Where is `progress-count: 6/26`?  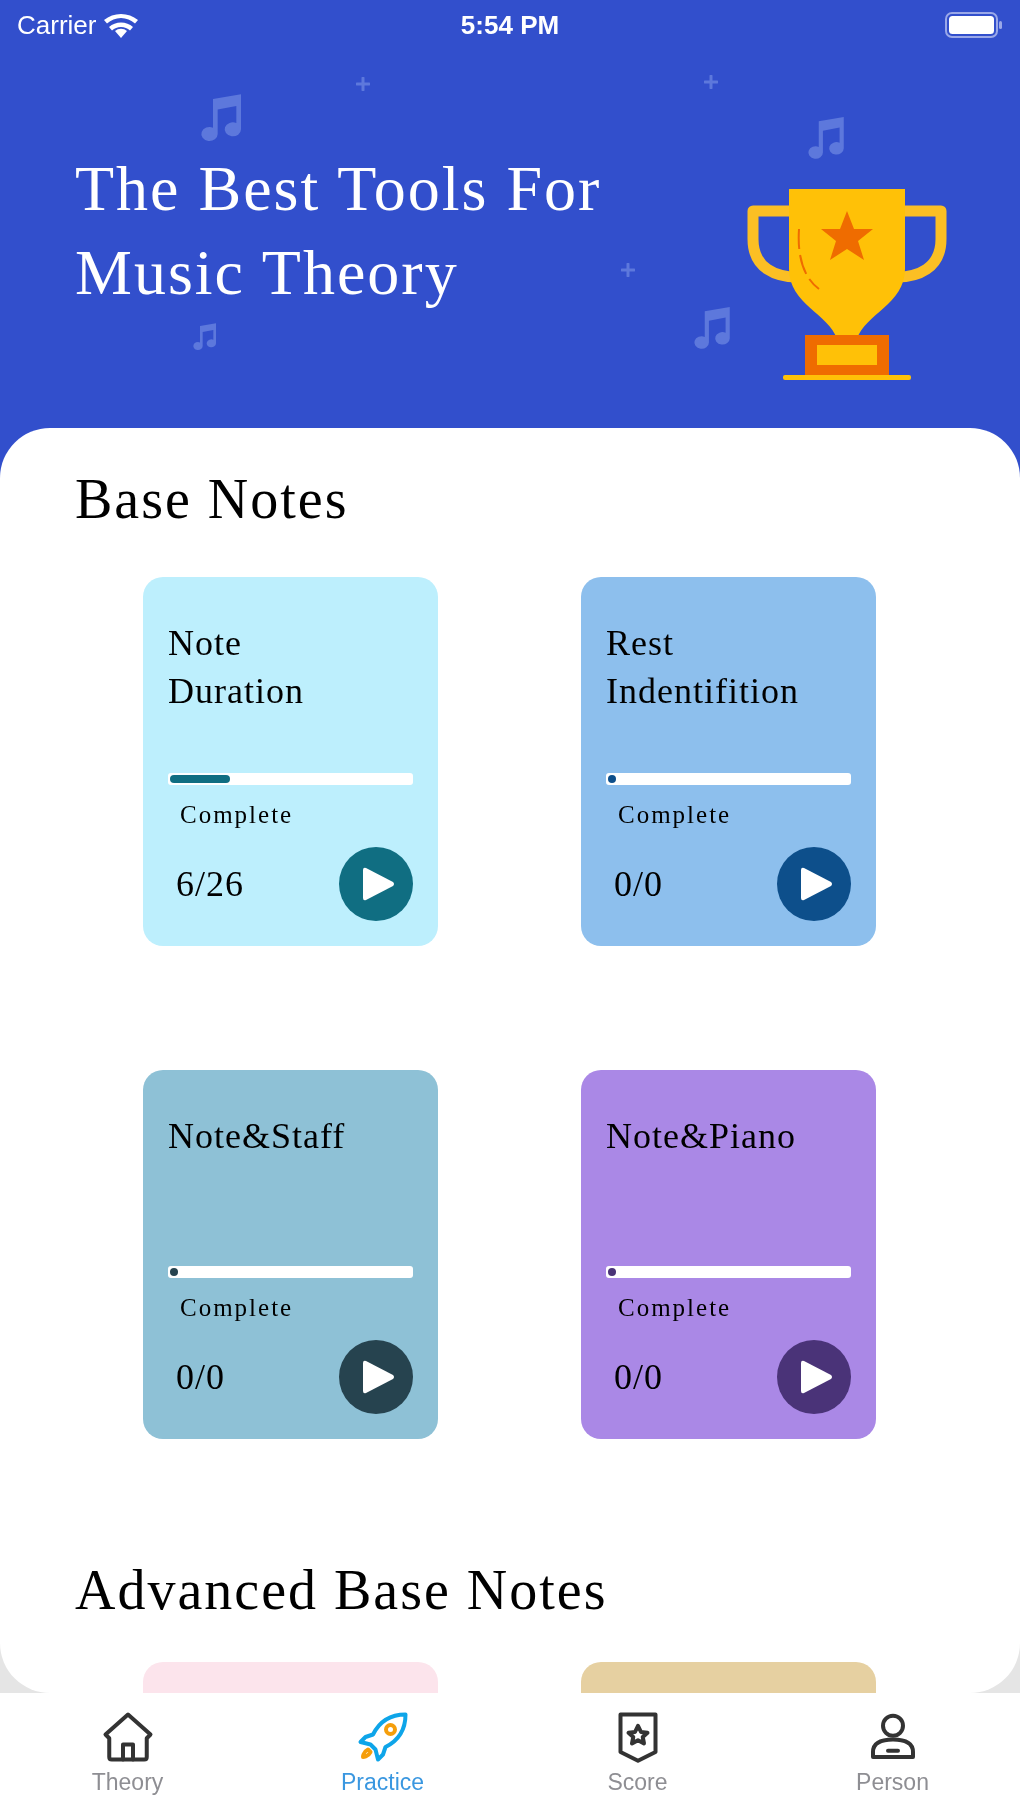 progress-count: 6/26 is located at coordinates (210, 884).